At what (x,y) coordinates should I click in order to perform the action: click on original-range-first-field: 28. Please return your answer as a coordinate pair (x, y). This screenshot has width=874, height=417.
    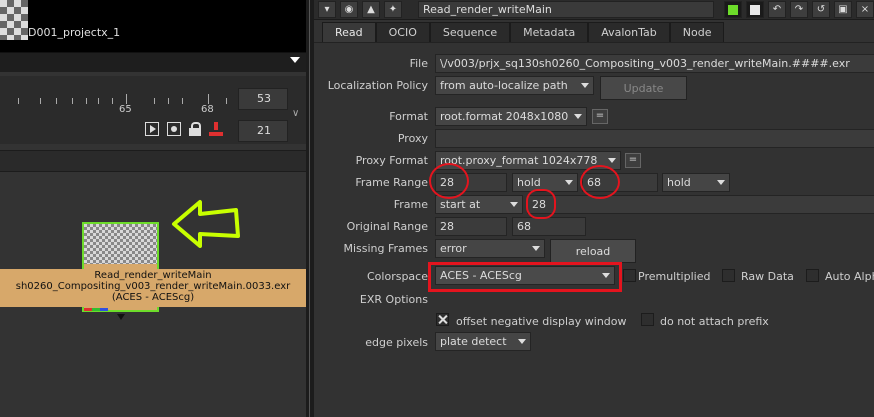
    Looking at the image, I should click on (471, 226).